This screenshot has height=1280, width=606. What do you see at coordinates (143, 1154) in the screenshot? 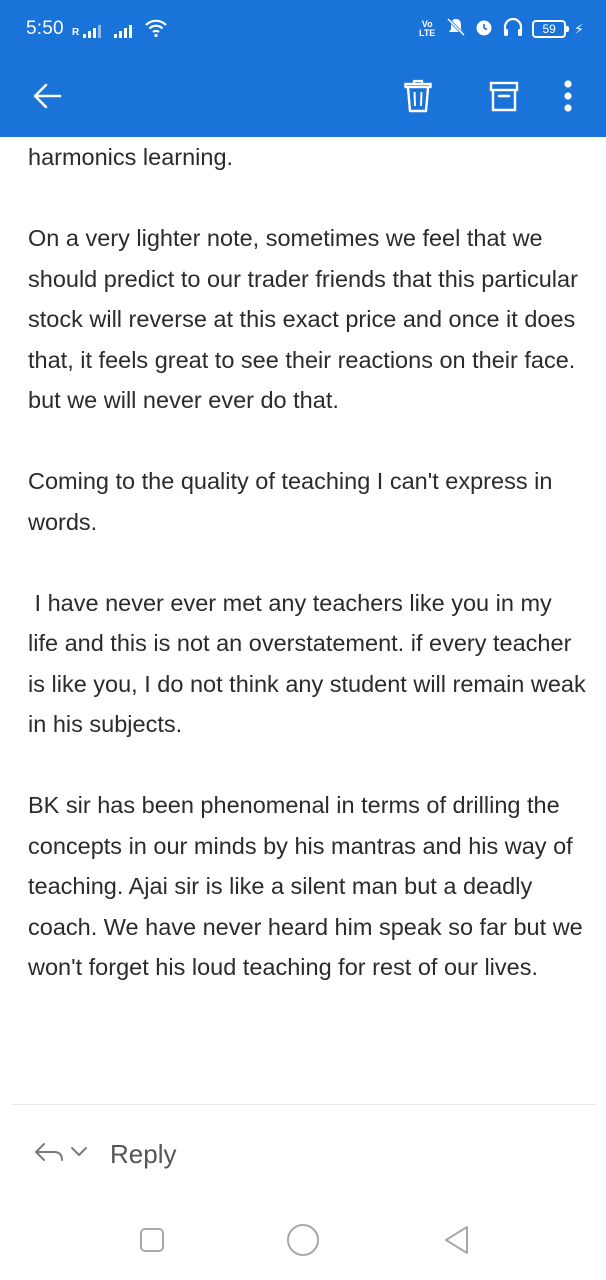
I see `reply-button: Reply` at bounding box center [143, 1154].